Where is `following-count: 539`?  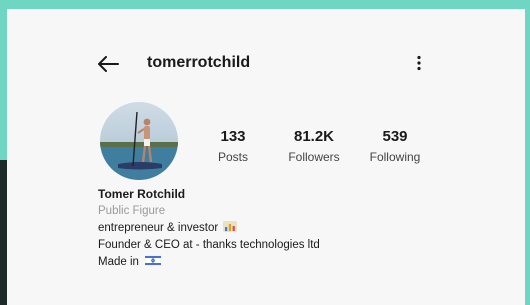 following-count: 539 is located at coordinates (395, 136).